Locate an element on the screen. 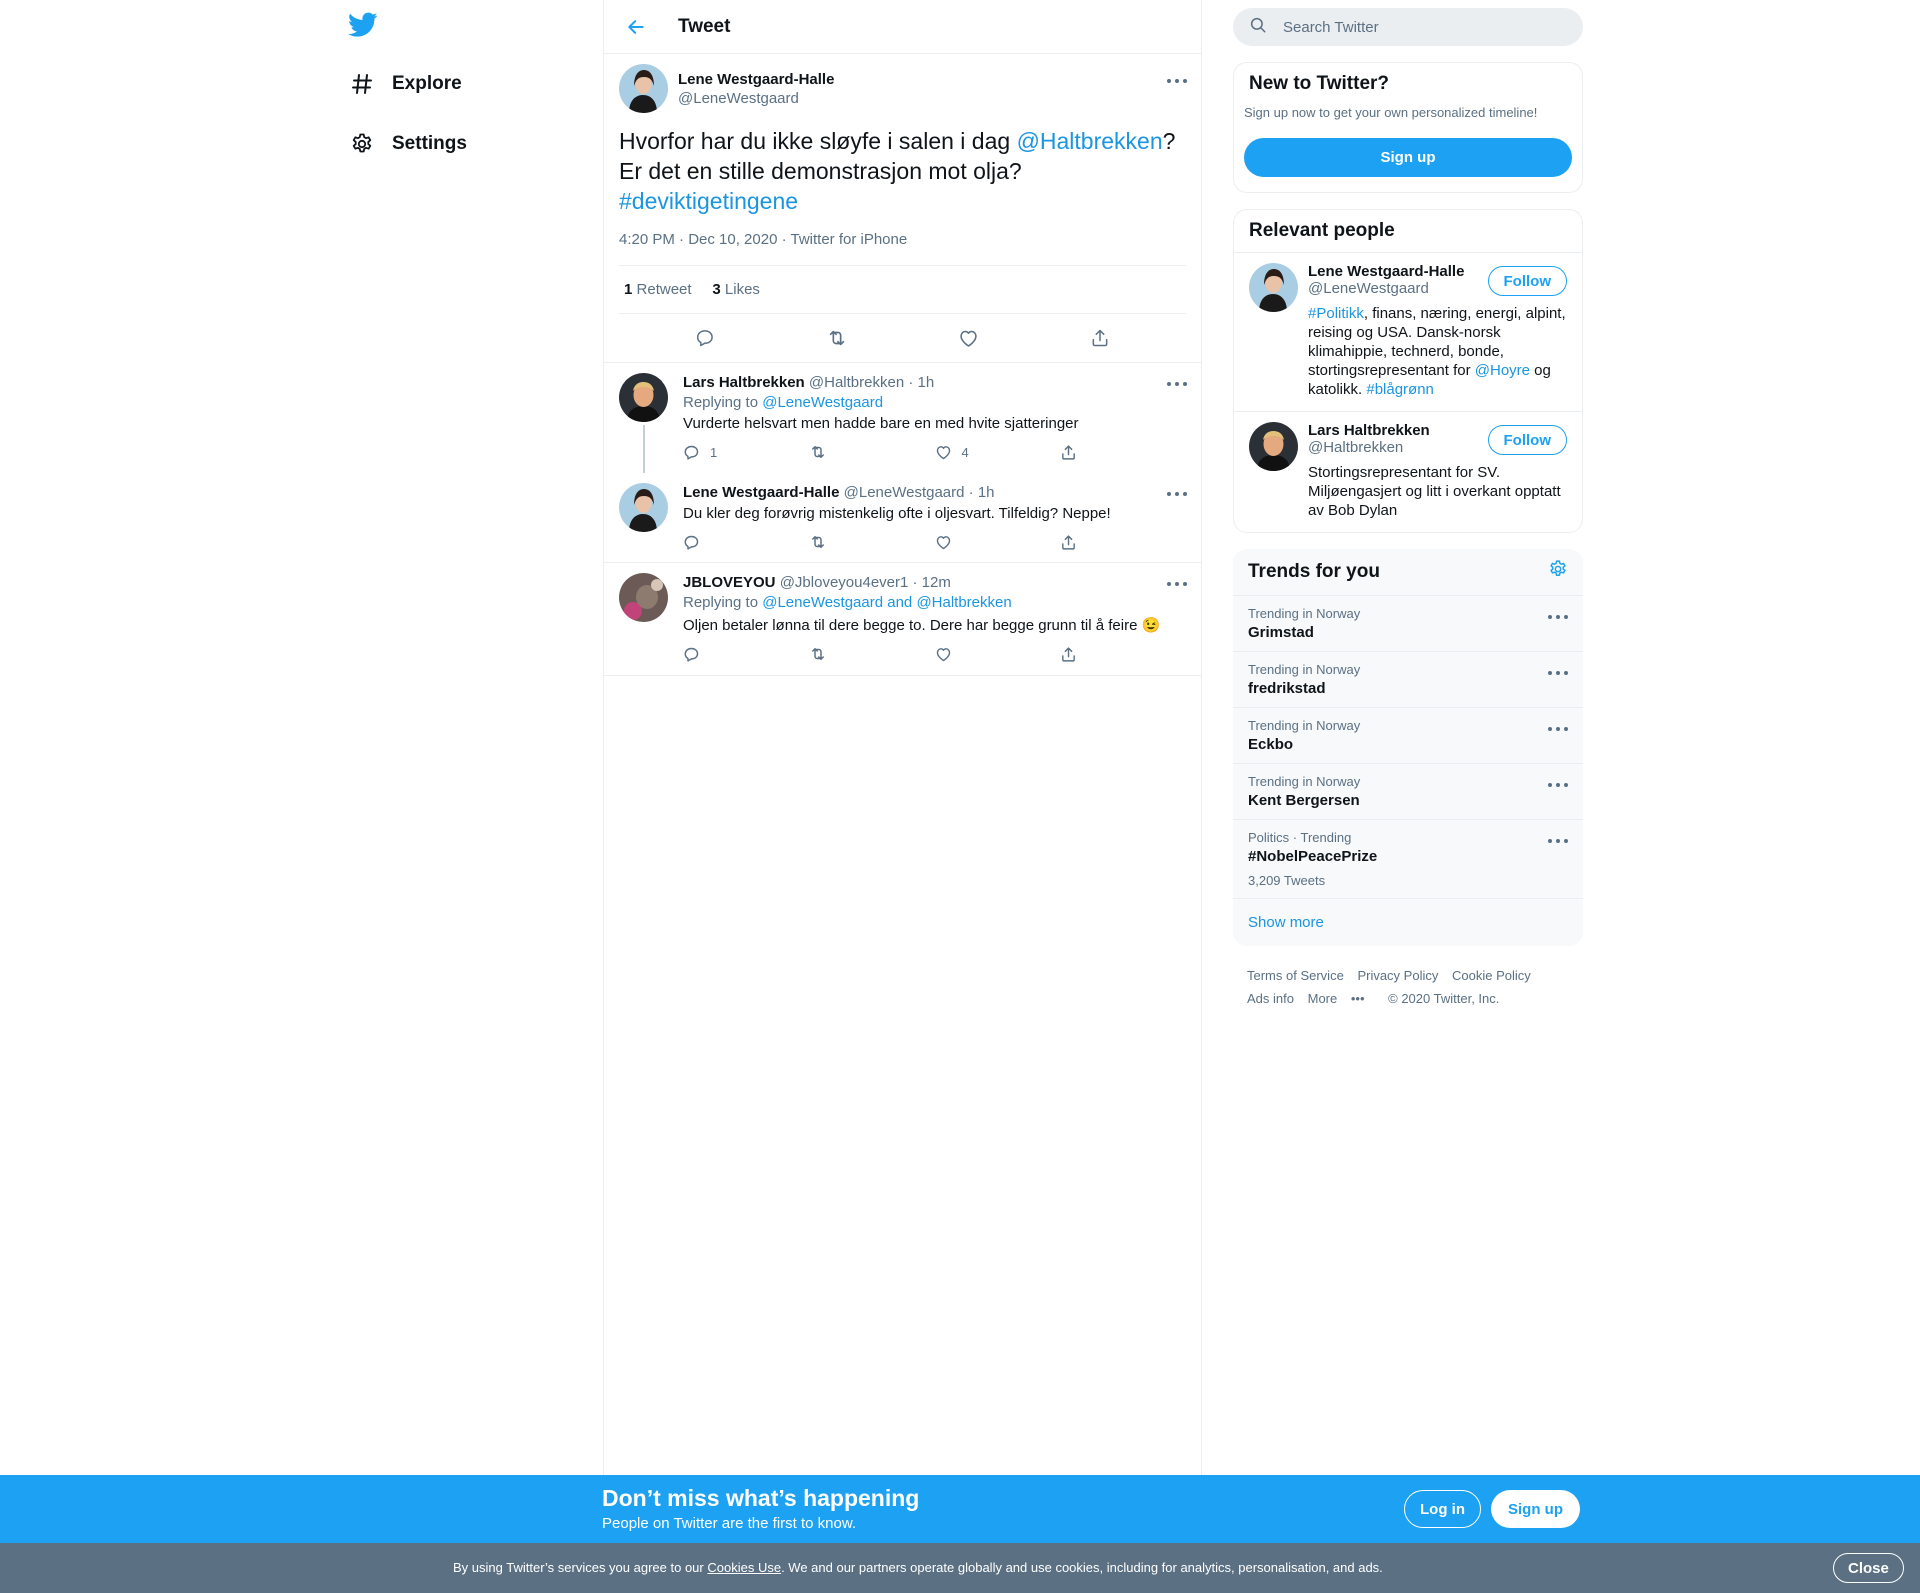  search-placeholder: Search Twitter is located at coordinates (1331, 27).